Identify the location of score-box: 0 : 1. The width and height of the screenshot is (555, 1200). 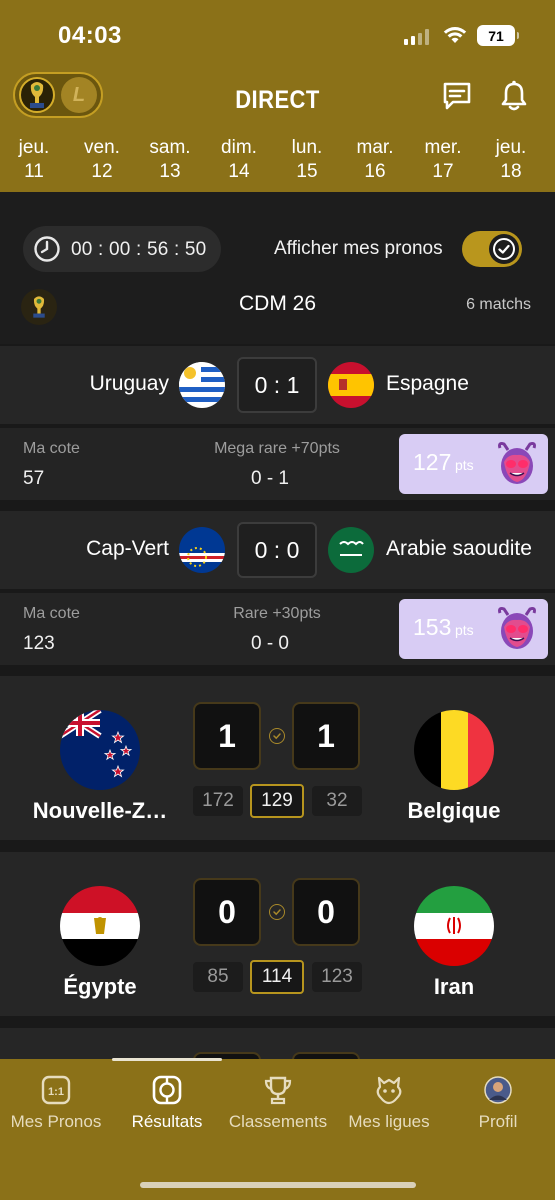
(277, 385).